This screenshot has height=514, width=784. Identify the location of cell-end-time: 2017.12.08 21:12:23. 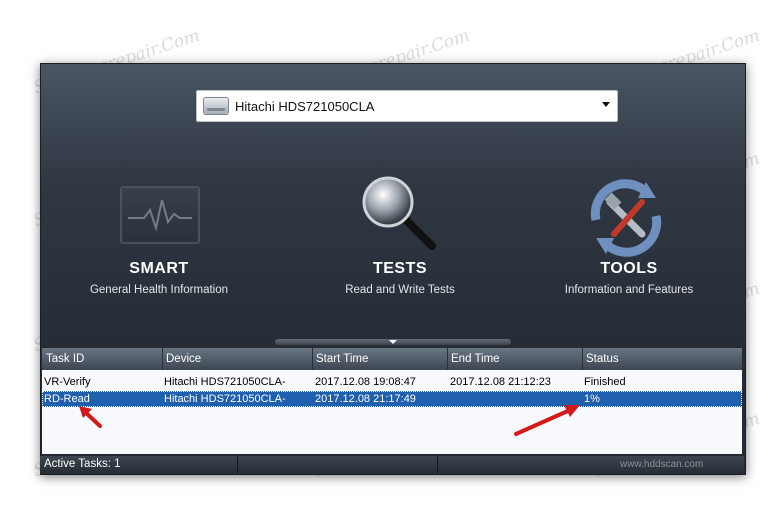
(500, 382).